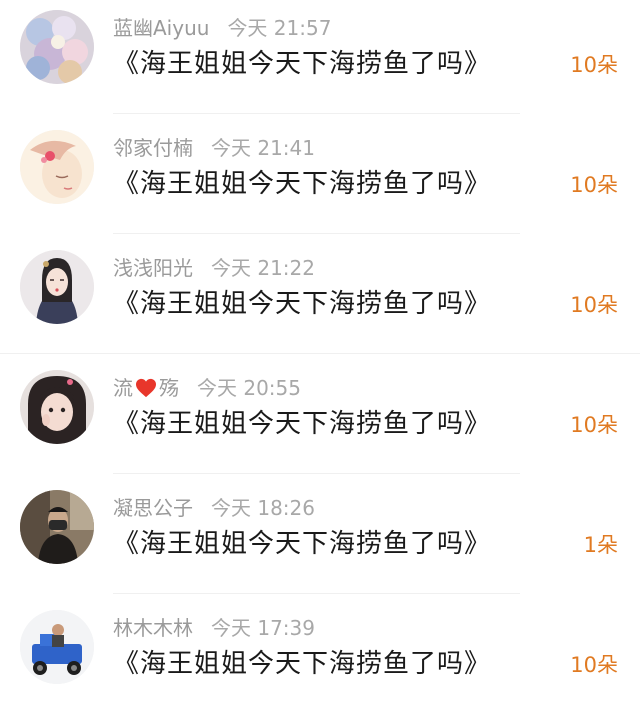 The image size is (640, 720). I want to click on timestamp: 今天 20:55, so click(249, 388).